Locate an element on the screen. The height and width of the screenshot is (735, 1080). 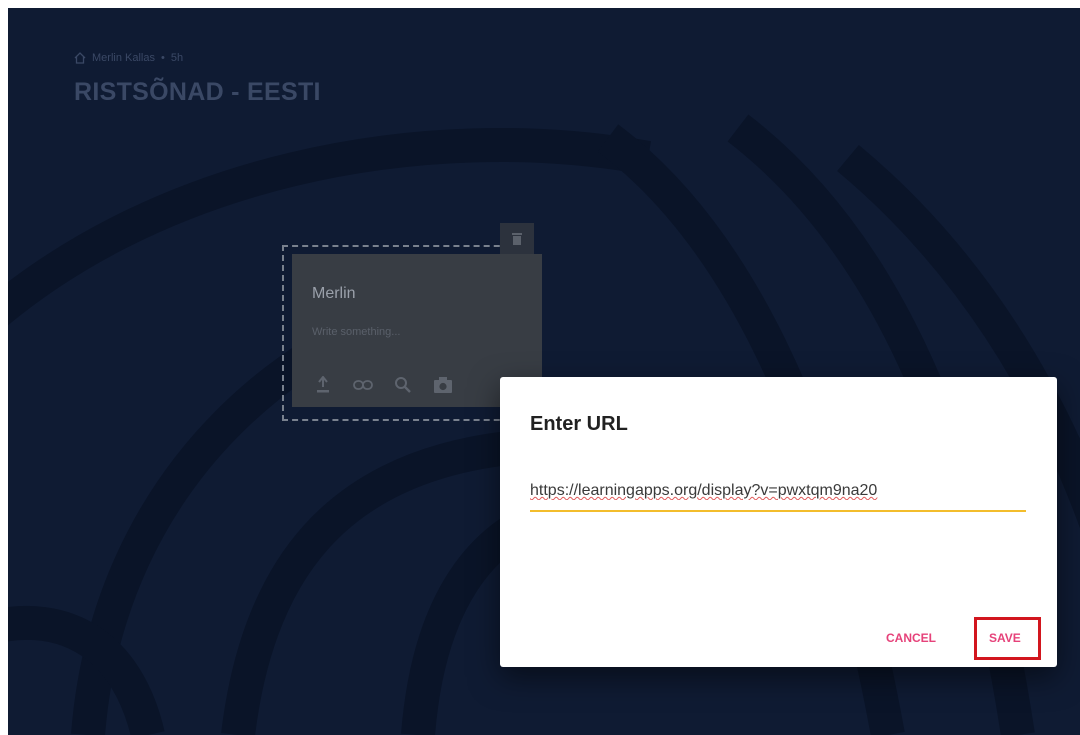
home-icon is located at coordinates (80, 58).